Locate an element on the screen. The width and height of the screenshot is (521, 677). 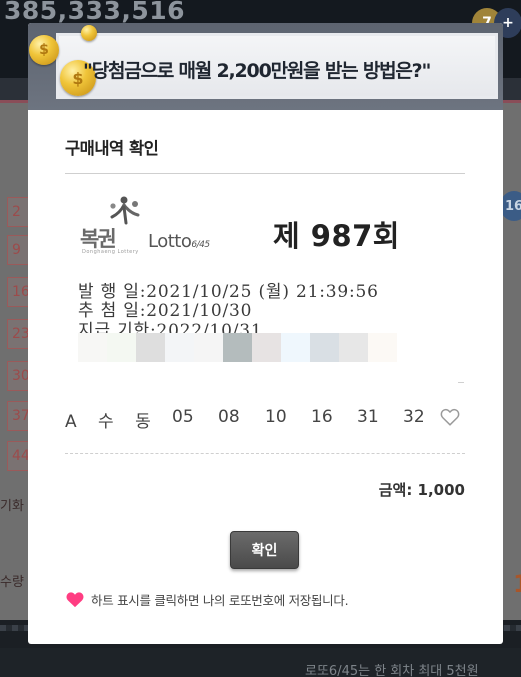
game-label: A 수 동 is located at coordinates (112, 422).